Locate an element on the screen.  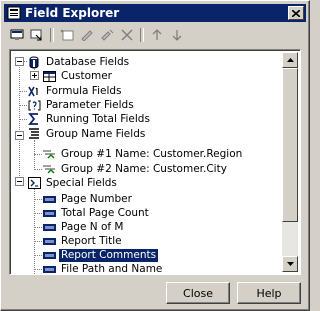
tree-item-group-name-fields: Group Name Fields is located at coordinates (87, 134).